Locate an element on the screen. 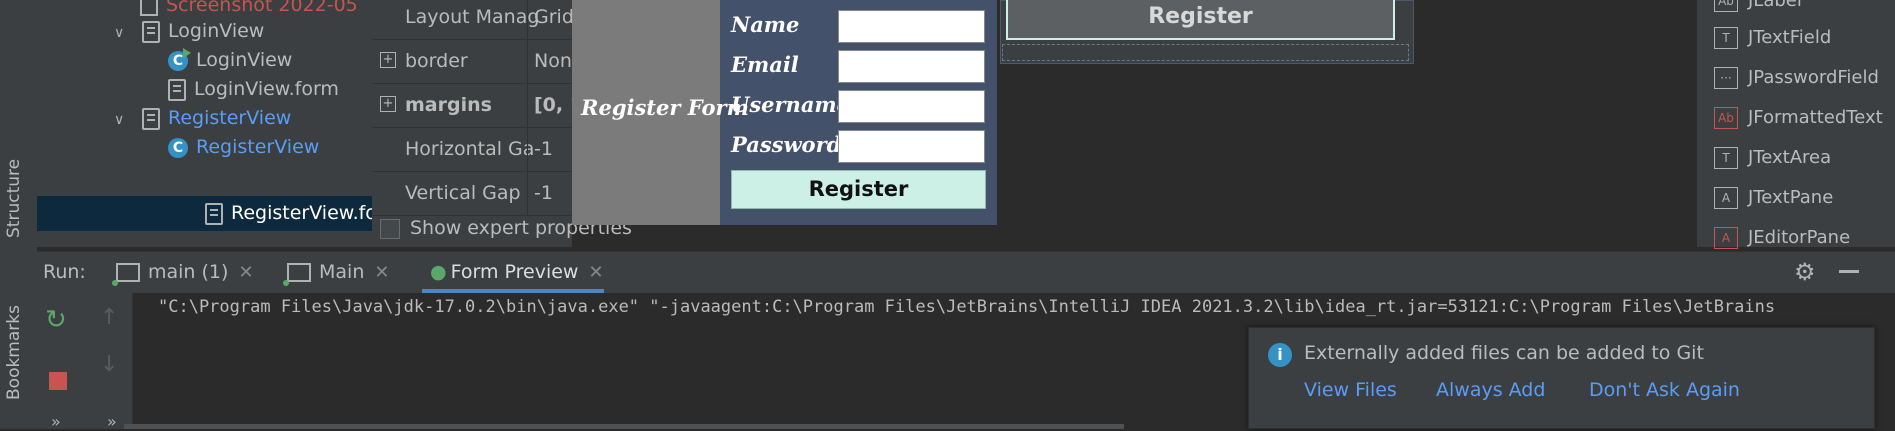  dont-ask-again-link: Don't Ask Again is located at coordinates (1664, 390).